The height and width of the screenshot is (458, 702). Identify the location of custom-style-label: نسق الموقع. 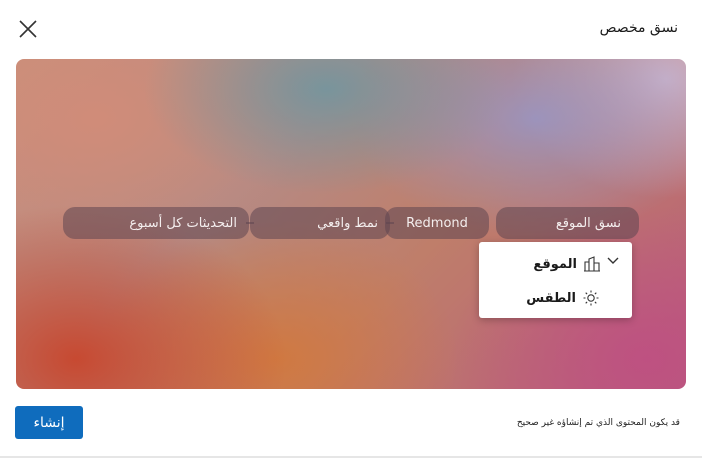
(588, 223).